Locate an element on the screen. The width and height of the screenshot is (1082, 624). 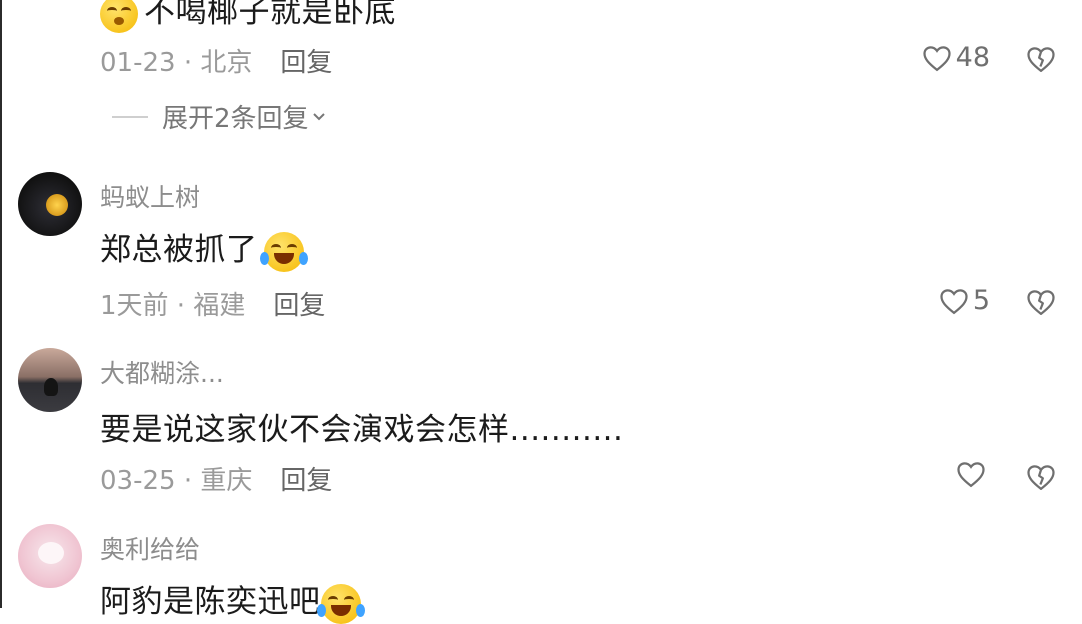
window-edge is located at coordinates (1, 304).